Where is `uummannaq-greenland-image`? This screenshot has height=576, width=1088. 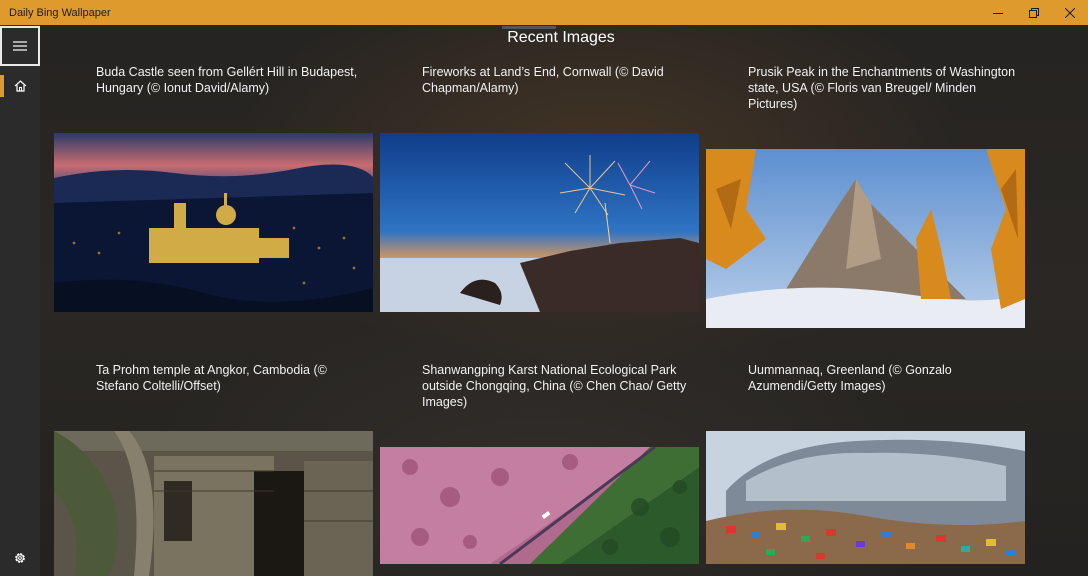 uummannaq-greenland-image is located at coordinates (865, 497).